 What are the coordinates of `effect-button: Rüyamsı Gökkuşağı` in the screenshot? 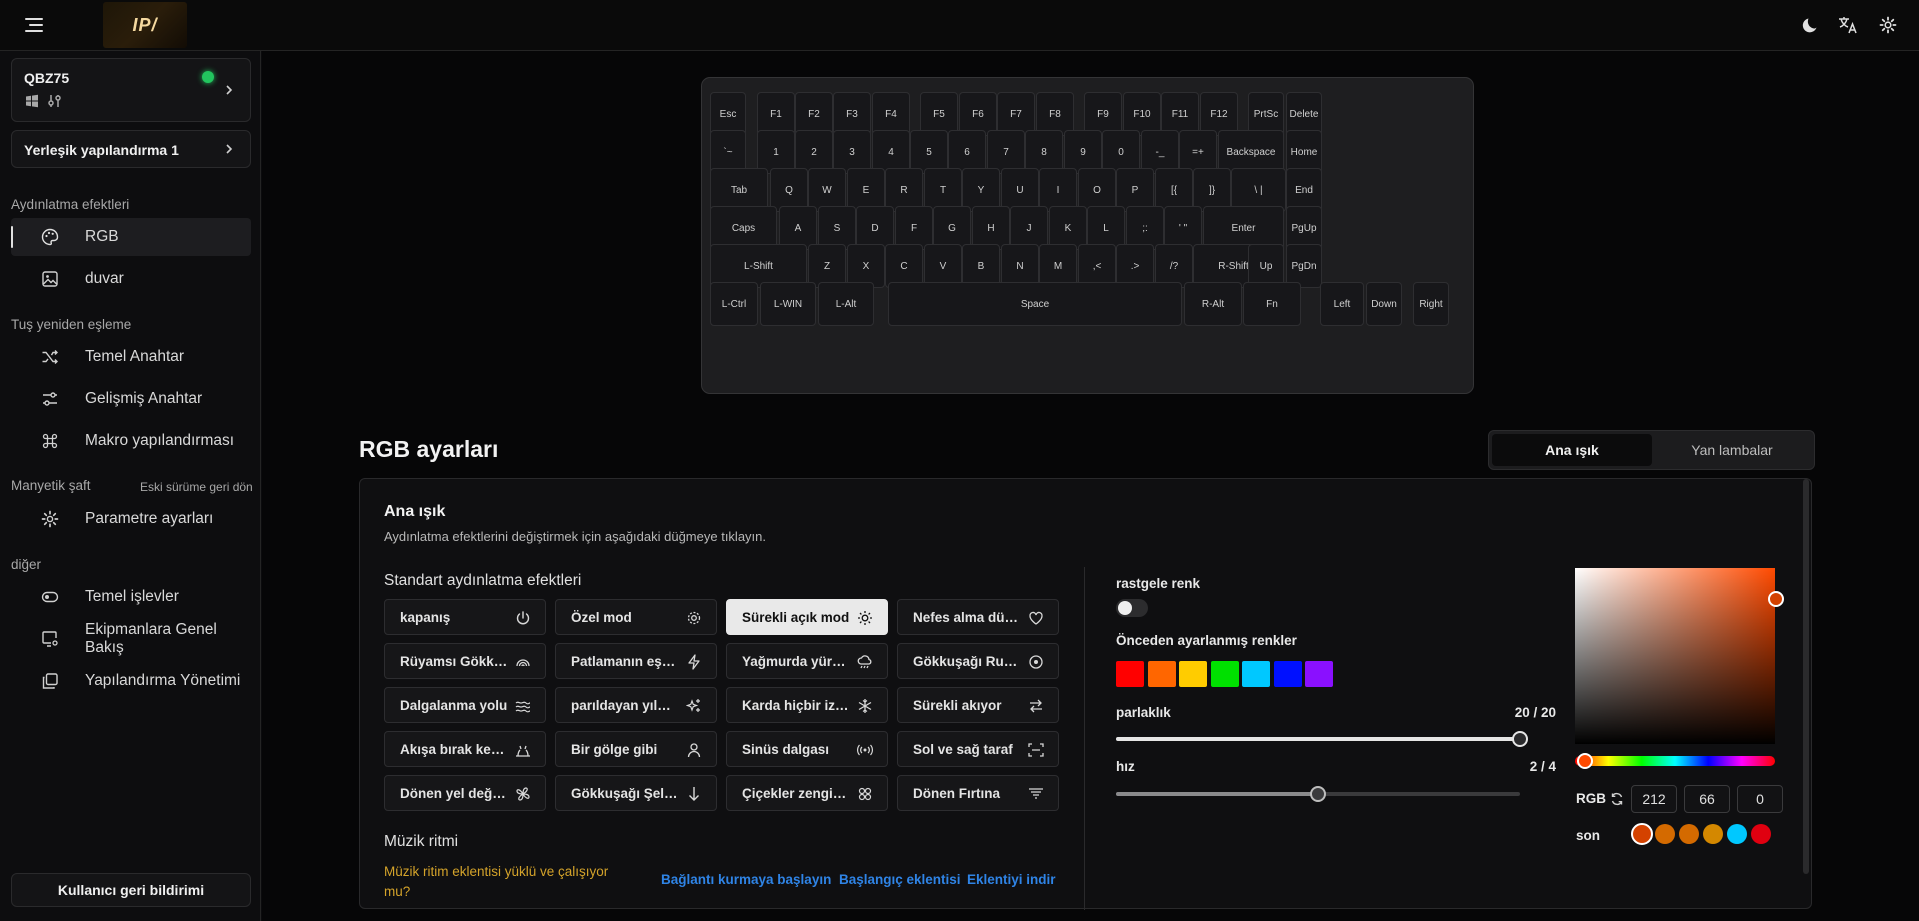 It's located at (465, 661).